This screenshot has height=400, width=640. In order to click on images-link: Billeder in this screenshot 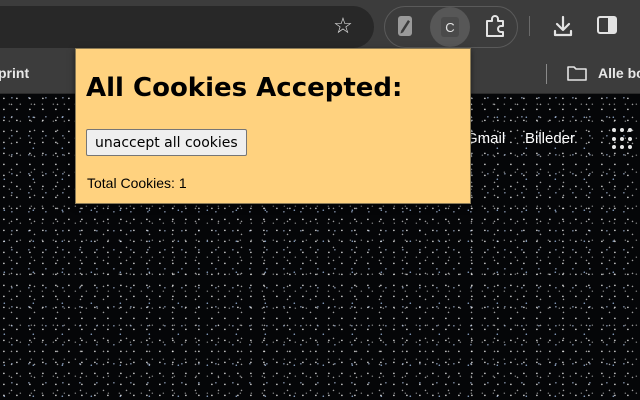, I will do `click(550, 138)`.